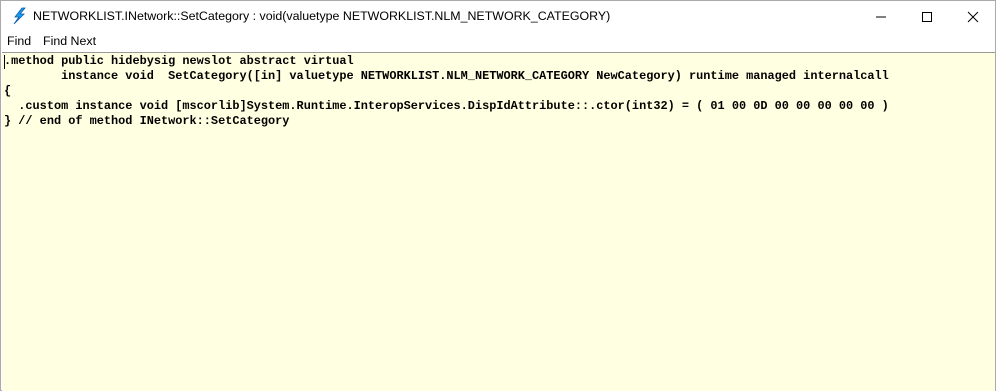  I want to click on close-button, so click(973, 16).